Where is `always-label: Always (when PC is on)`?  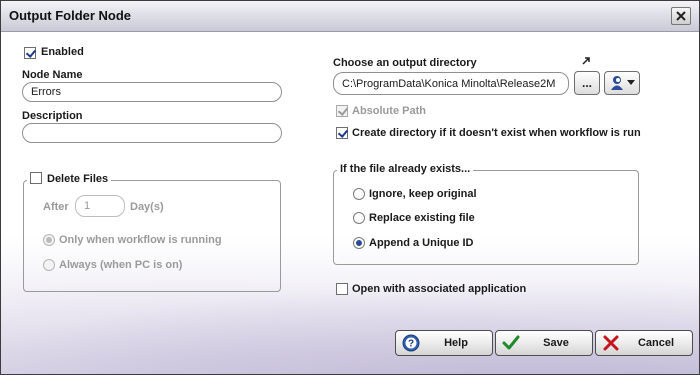
always-label: Always (when PC is on) is located at coordinates (121, 265).